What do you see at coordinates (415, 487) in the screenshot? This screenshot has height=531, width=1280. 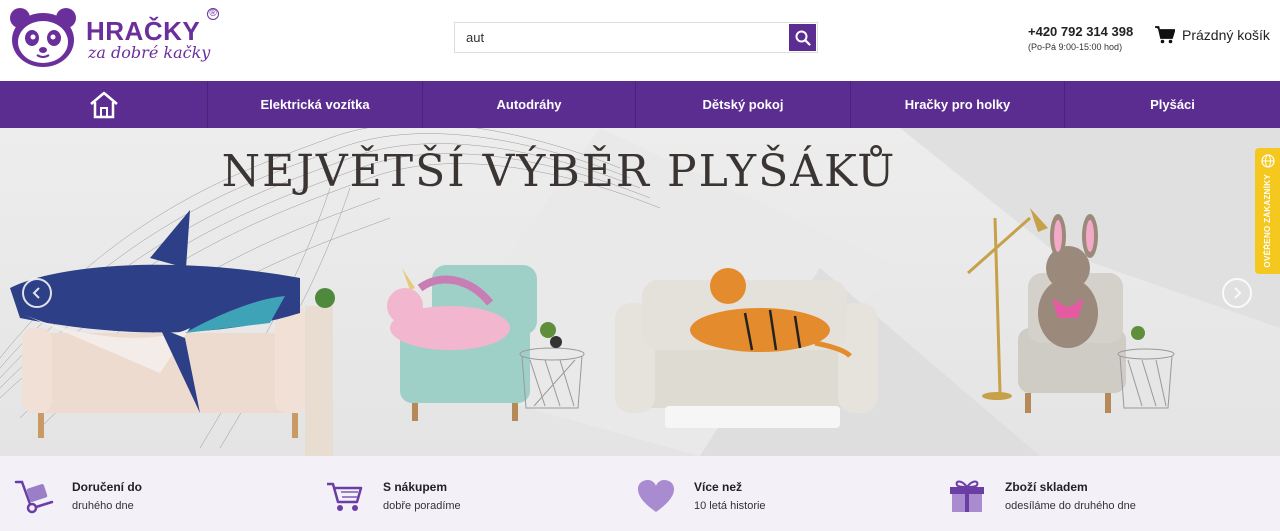 I see `feature-advice-title: S nákupem` at bounding box center [415, 487].